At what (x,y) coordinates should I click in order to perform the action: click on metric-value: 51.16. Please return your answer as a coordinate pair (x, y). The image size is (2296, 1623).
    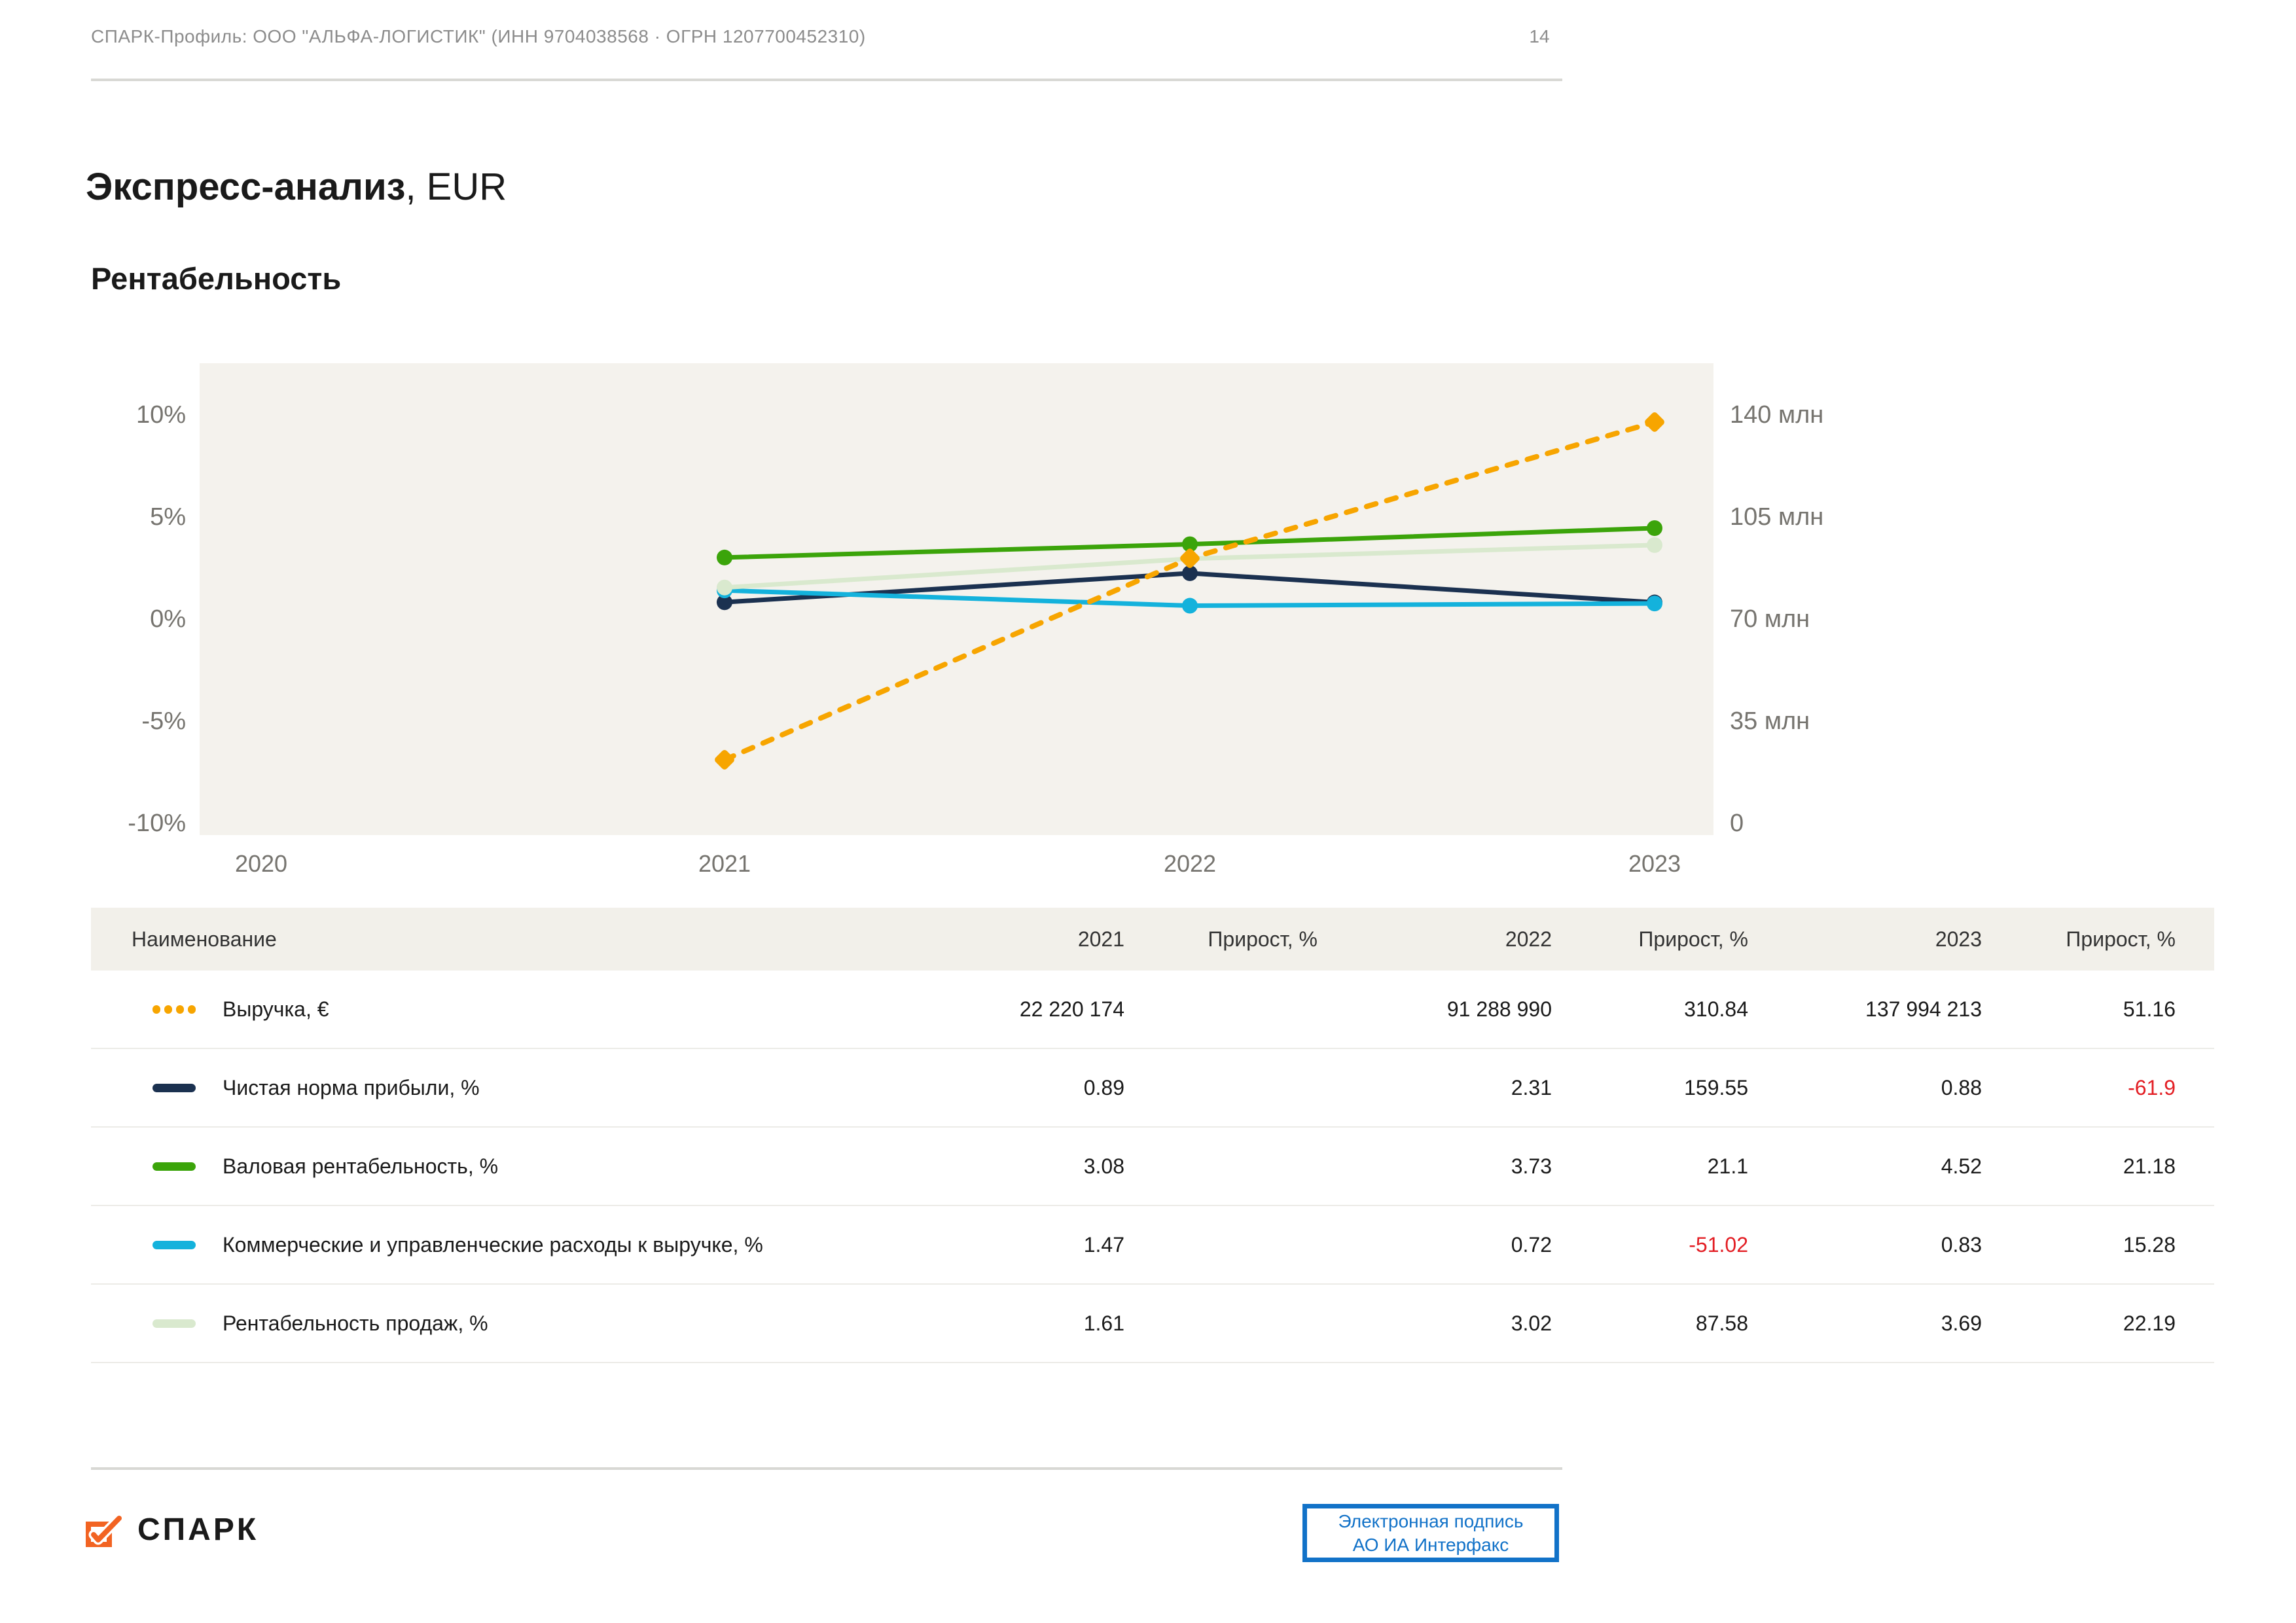
    Looking at the image, I should click on (2149, 1009).